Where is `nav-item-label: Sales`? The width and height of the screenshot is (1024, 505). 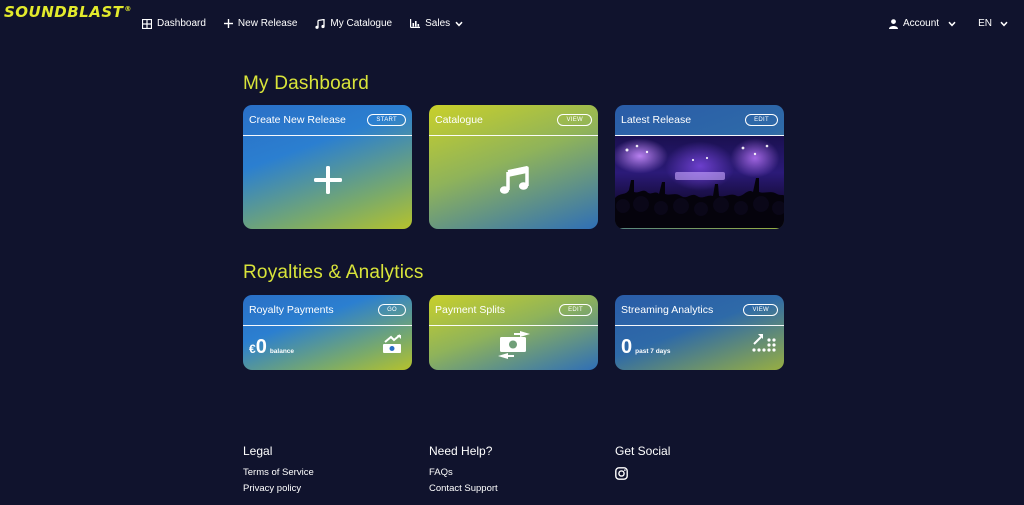
nav-item-label: Sales is located at coordinates (438, 23).